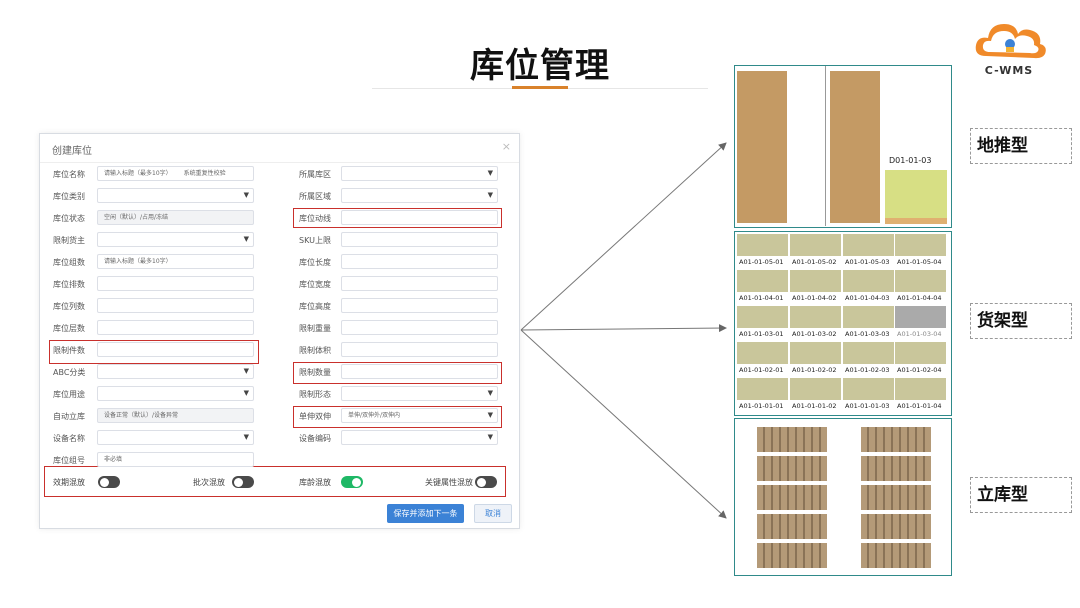  I want to click on shelf-cell-code: A01-01-04-03, so click(867, 298).